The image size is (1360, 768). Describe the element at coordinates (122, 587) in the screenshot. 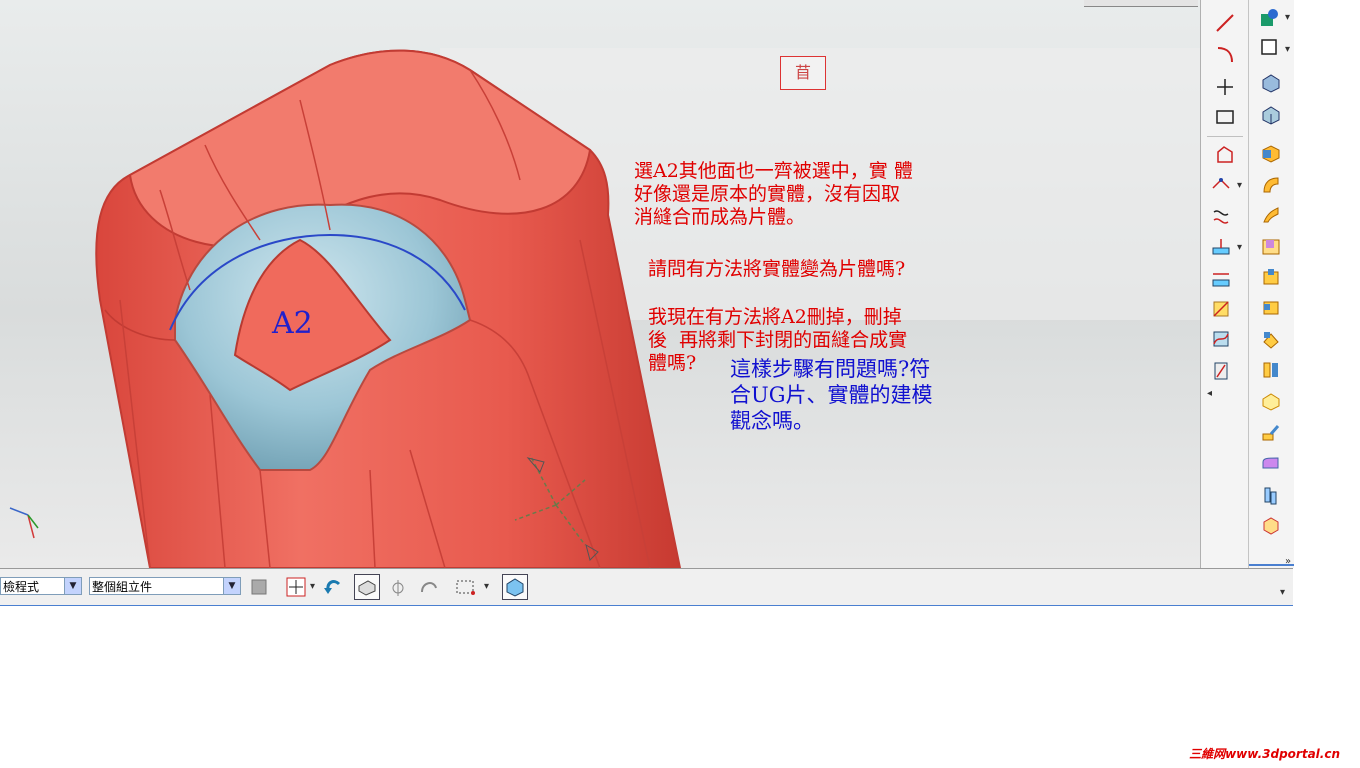

I see `scope-combo-value: 整個組立件` at that location.